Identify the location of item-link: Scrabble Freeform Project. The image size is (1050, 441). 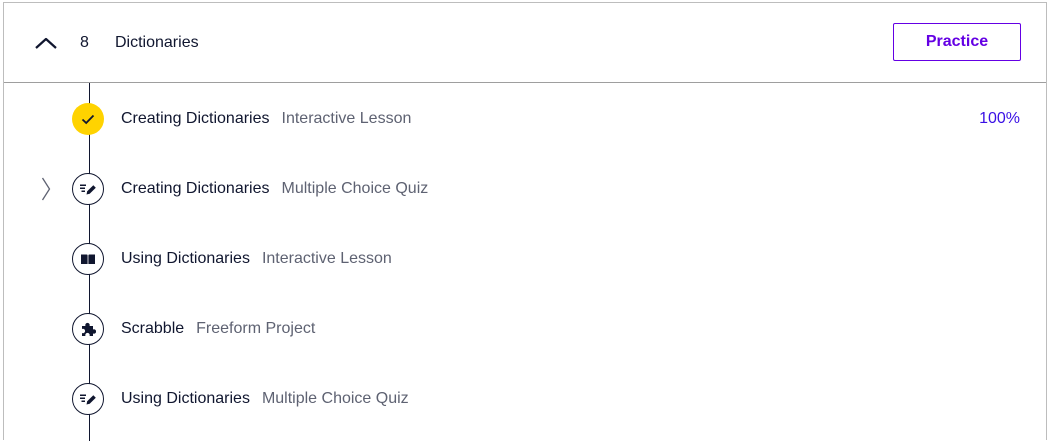
(218, 329).